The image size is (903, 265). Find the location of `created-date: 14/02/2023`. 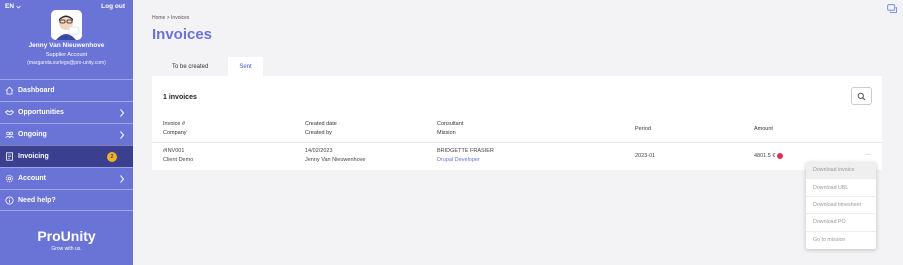

created-date: 14/02/2023 is located at coordinates (319, 151).